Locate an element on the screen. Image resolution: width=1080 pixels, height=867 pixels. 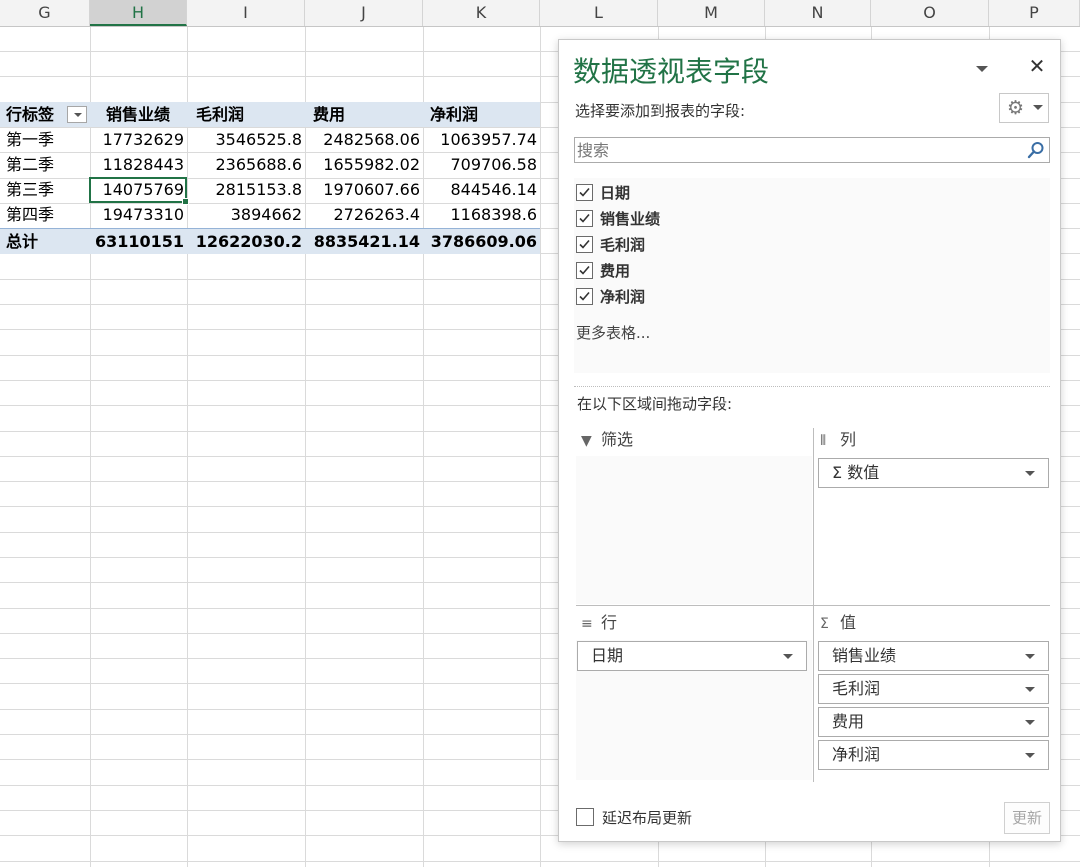
pivot-header-cell: 销售业绩 is located at coordinates (143, 114).